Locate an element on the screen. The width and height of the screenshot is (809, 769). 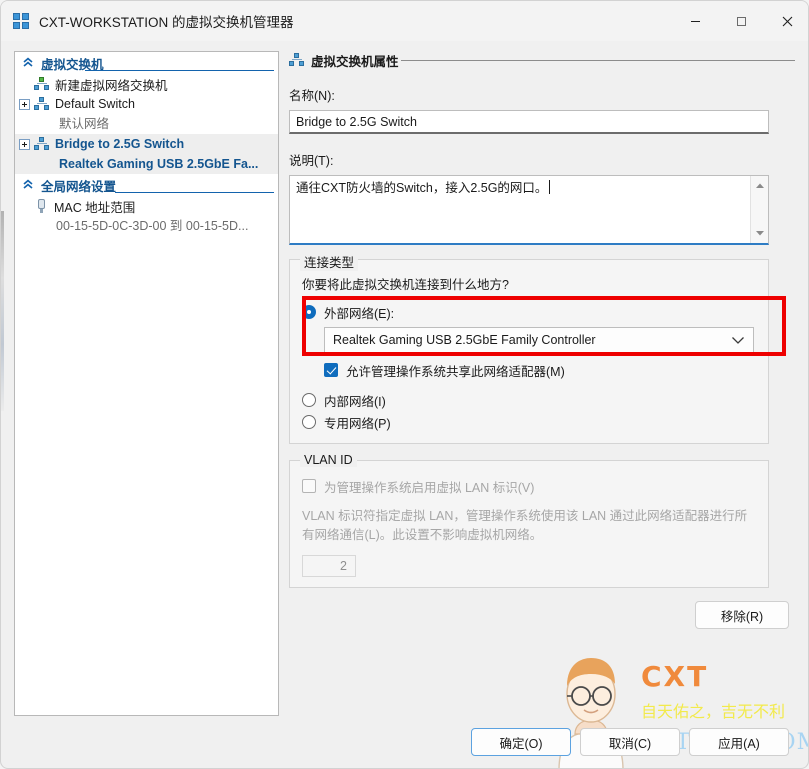
tree-item-mac-address-range: MAC 地址范围 is located at coordinates (146, 206).